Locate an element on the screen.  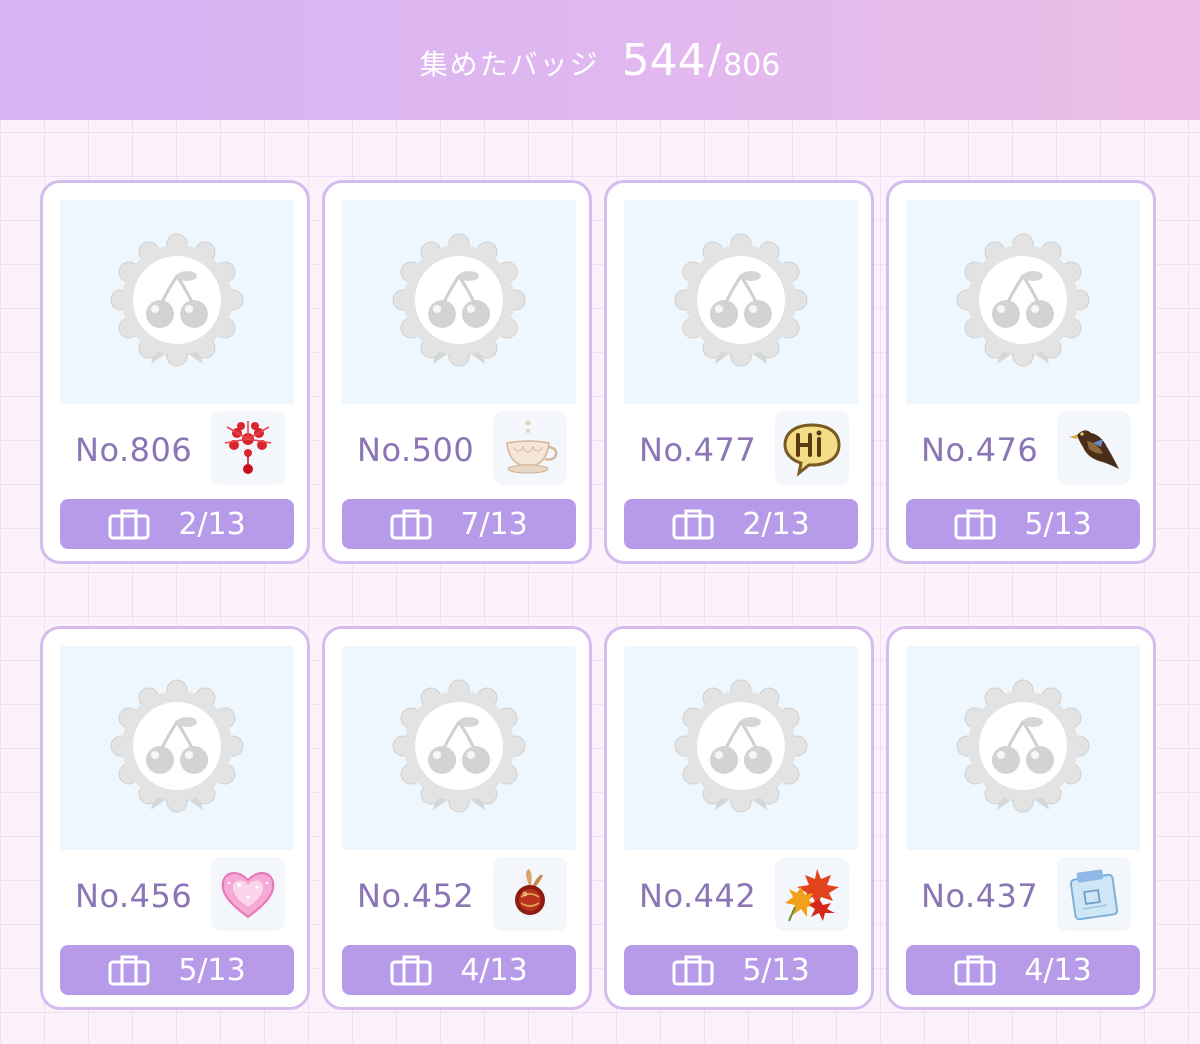
badge-collection-title: 集めたバッジ is located at coordinates (509, 64).